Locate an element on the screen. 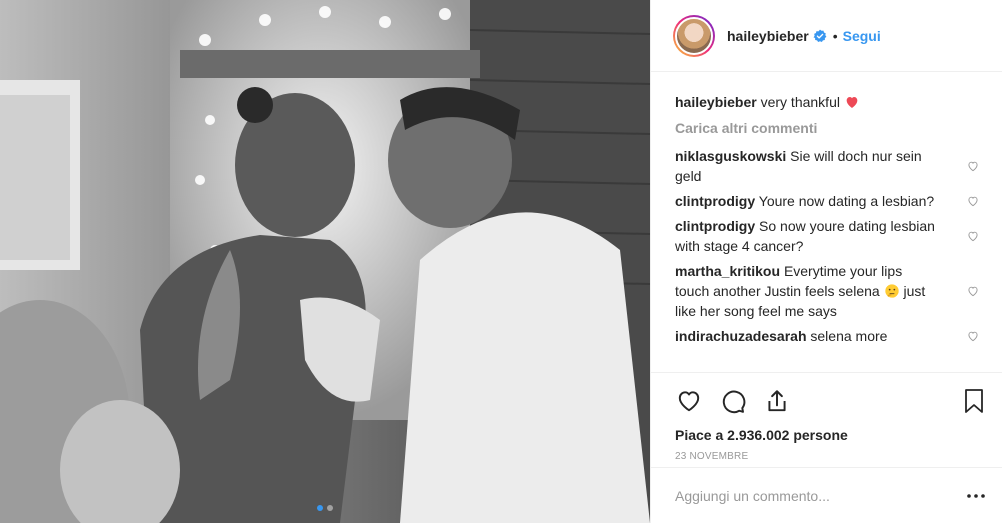 The image size is (1002, 523). avatar-image is located at coordinates (694, 35).